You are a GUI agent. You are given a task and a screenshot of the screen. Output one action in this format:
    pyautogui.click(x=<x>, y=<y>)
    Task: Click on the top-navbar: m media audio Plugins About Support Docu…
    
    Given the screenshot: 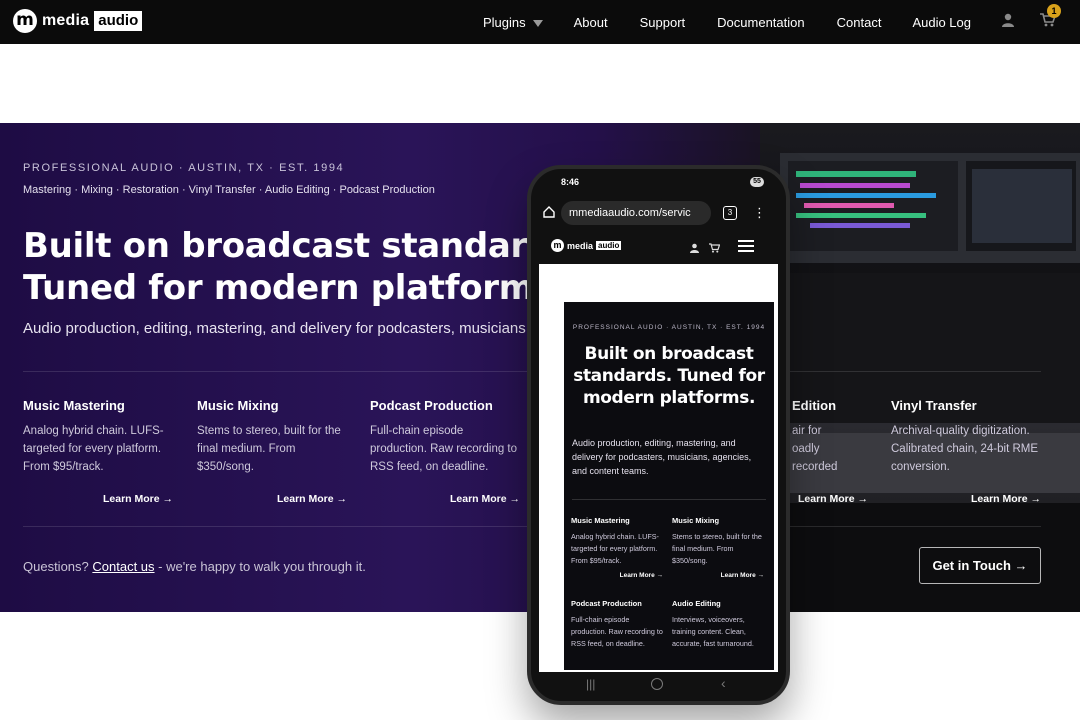 What is the action you would take?
    pyautogui.click(x=540, y=22)
    